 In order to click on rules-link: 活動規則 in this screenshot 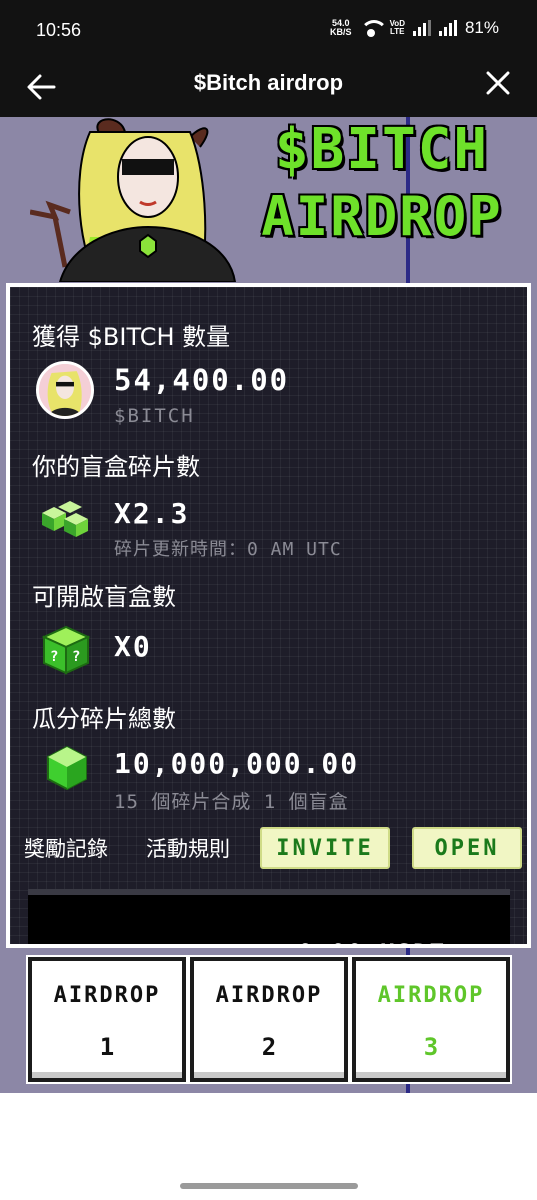, I will do `click(188, 848)`.